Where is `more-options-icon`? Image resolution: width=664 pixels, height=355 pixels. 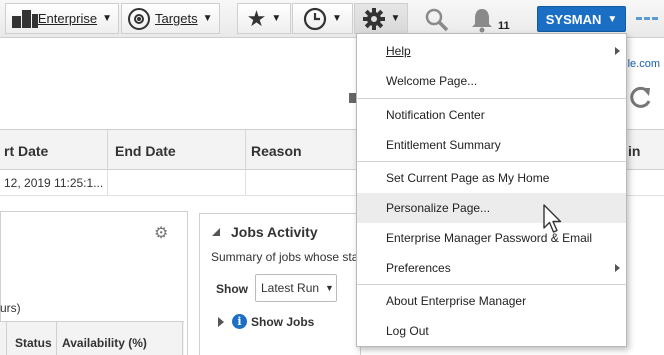
more-options-icon is located at coordinates (647, 19).